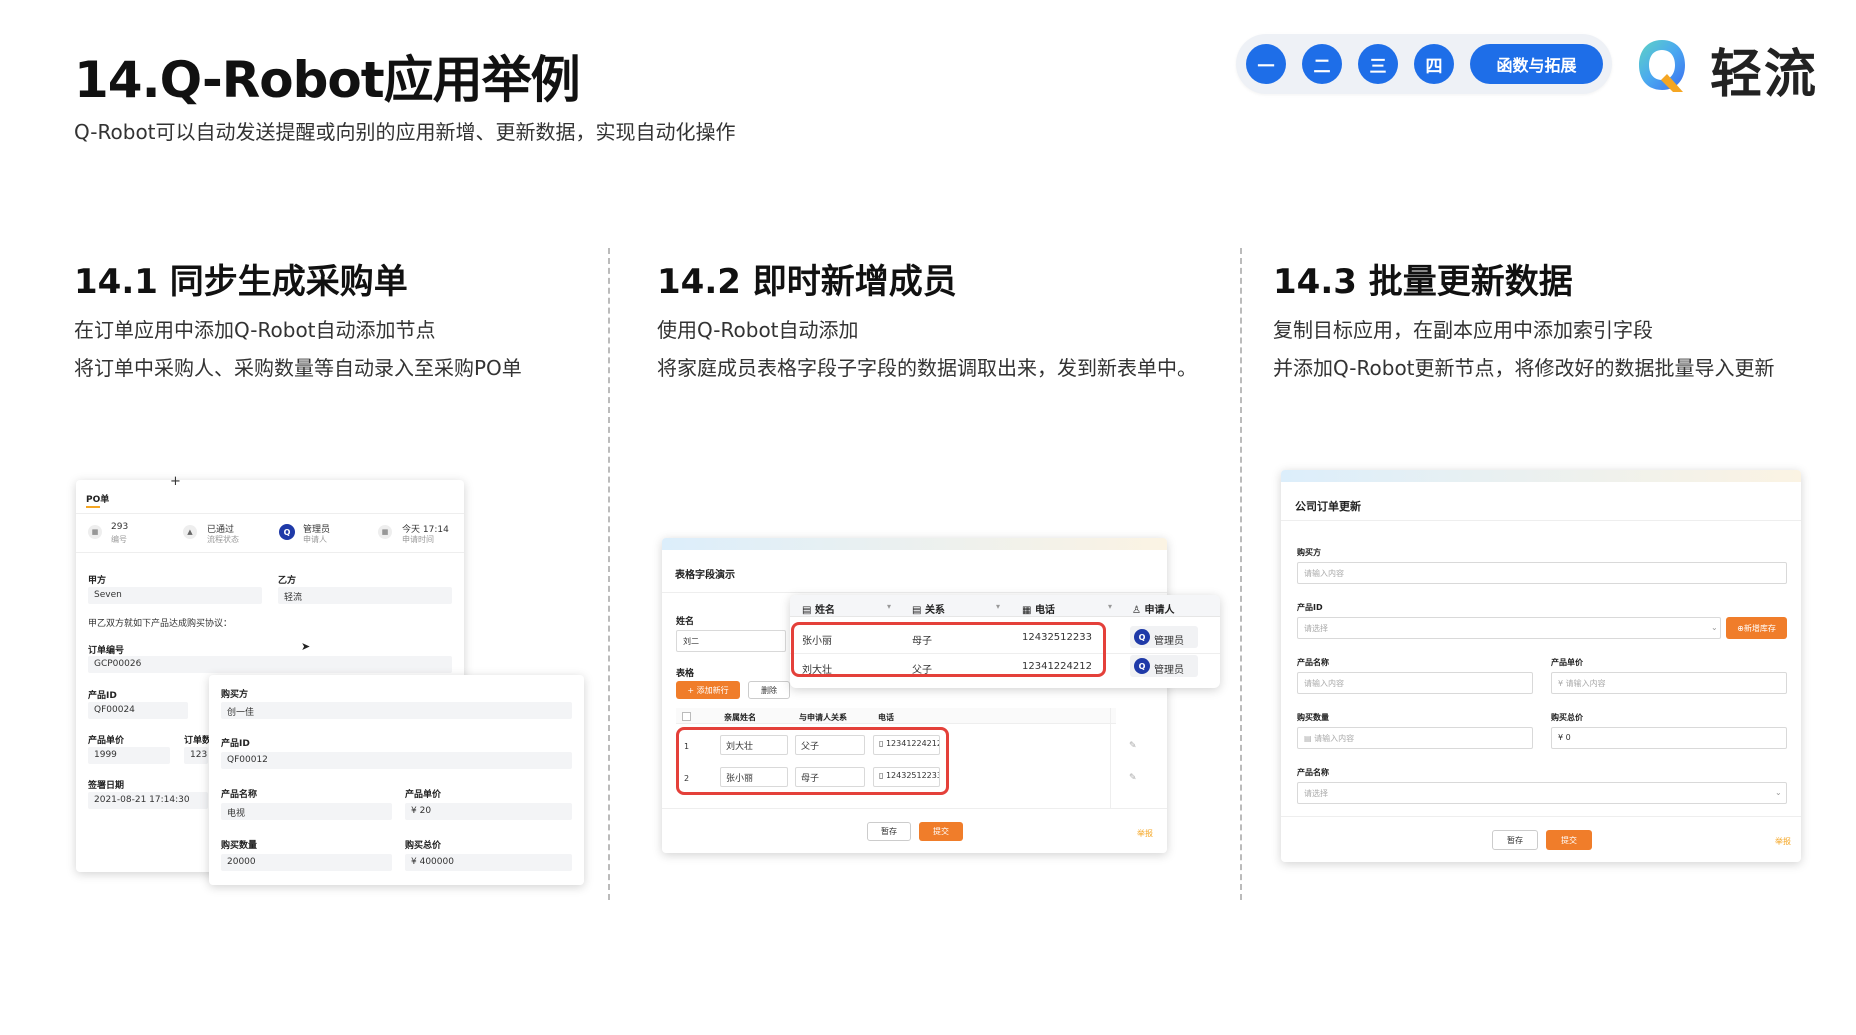  I want to click on stat-number-value: 293, so click(120, 527).